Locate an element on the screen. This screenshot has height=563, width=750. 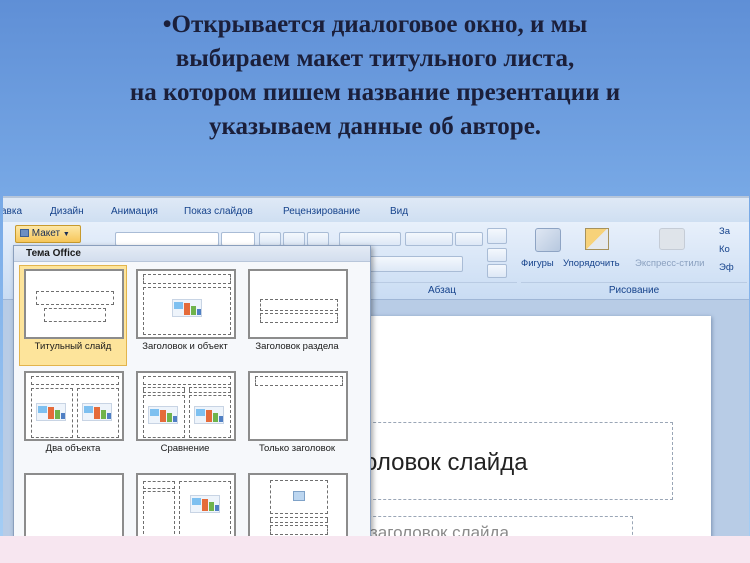
layout-button: Макет ▼ is located at coordinates (48, 234).